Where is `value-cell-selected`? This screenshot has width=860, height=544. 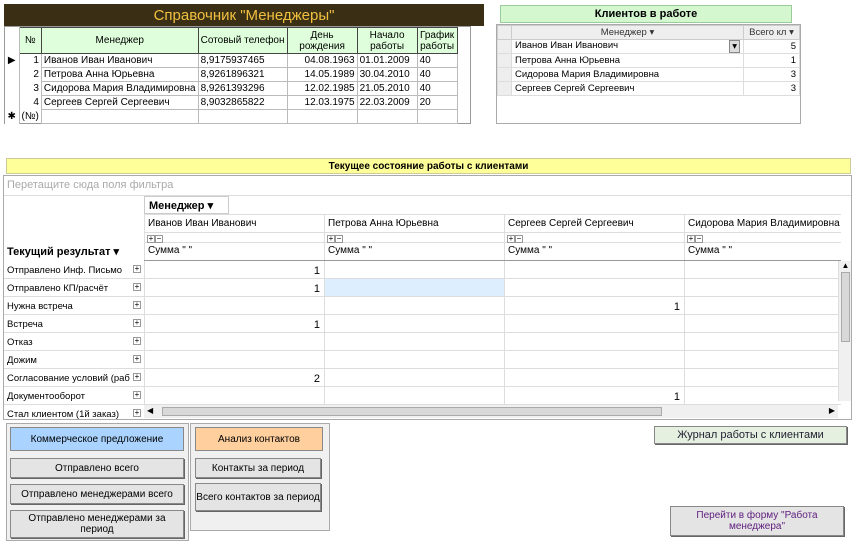 value-cell-selected is located at coordinates (414, 288).